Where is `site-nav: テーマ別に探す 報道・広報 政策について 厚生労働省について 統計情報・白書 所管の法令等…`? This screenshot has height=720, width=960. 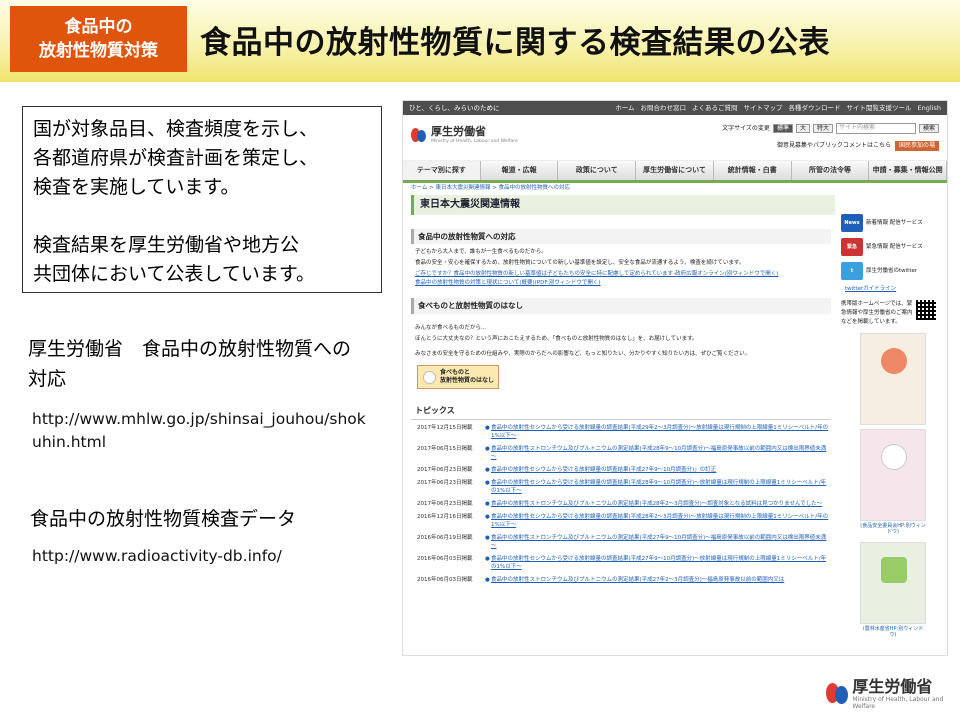 site-nav: テーマ別に探す 報道・広報 政策について 厚生労働省について 統計情報・白書 所管の法令等… is located at coordinates (675, 172).